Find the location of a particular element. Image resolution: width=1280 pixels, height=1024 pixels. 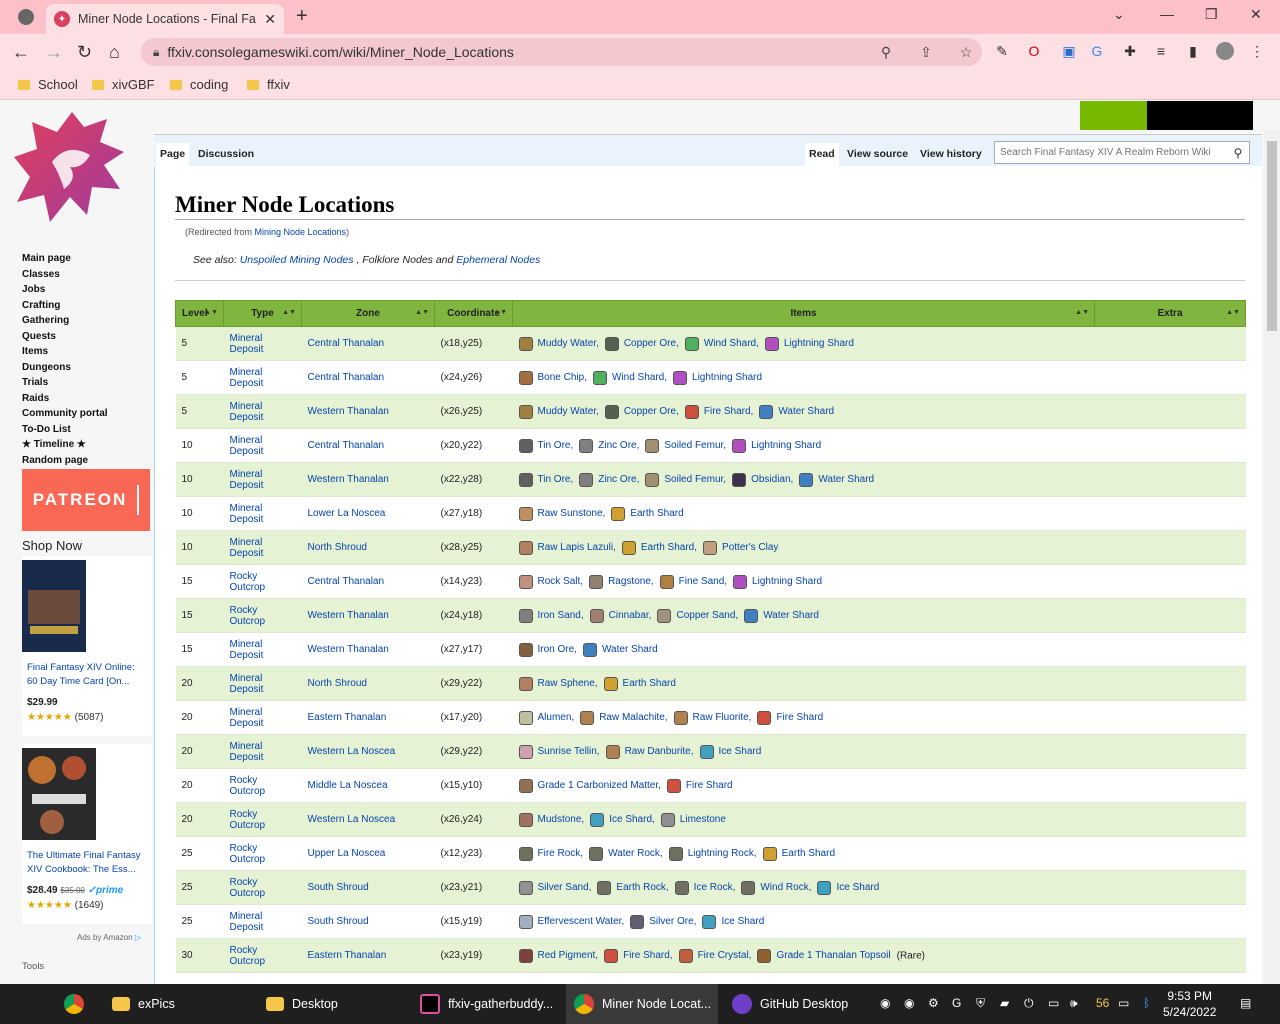

sidebar-item-quests: Quests is located at coordinates (87, 337).